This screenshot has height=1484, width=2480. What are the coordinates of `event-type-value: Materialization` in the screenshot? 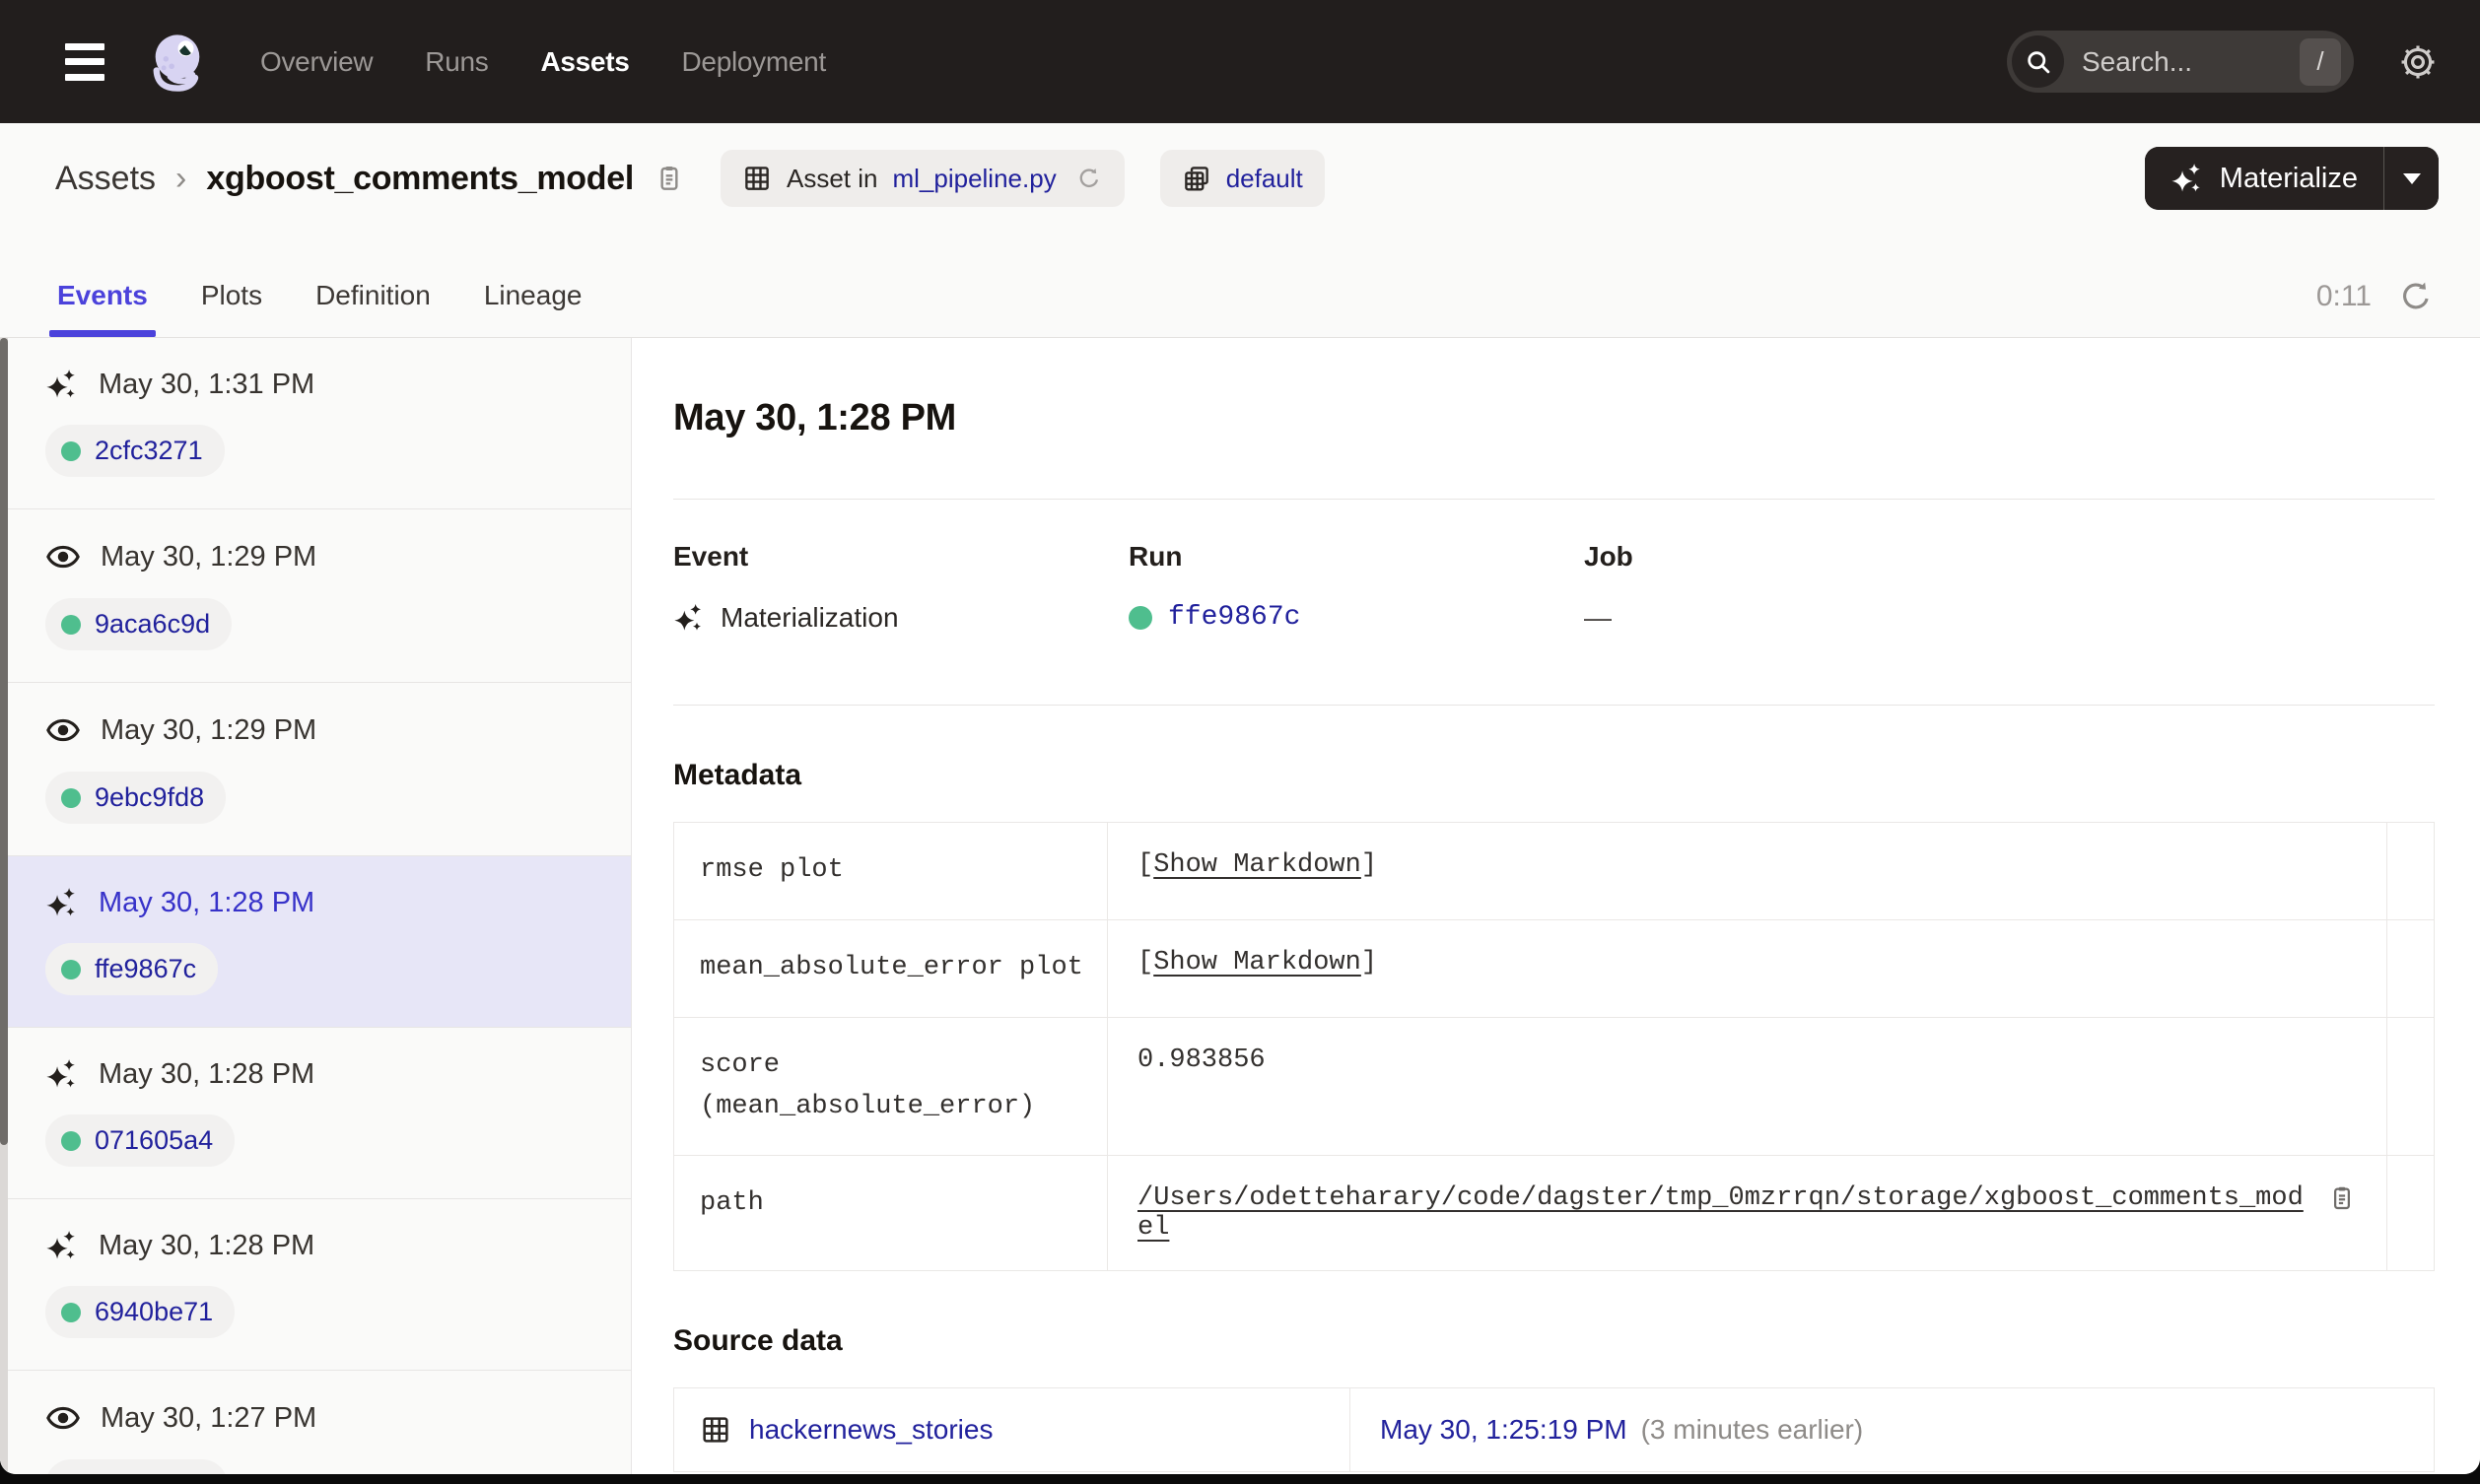 It's located at (810, 617).